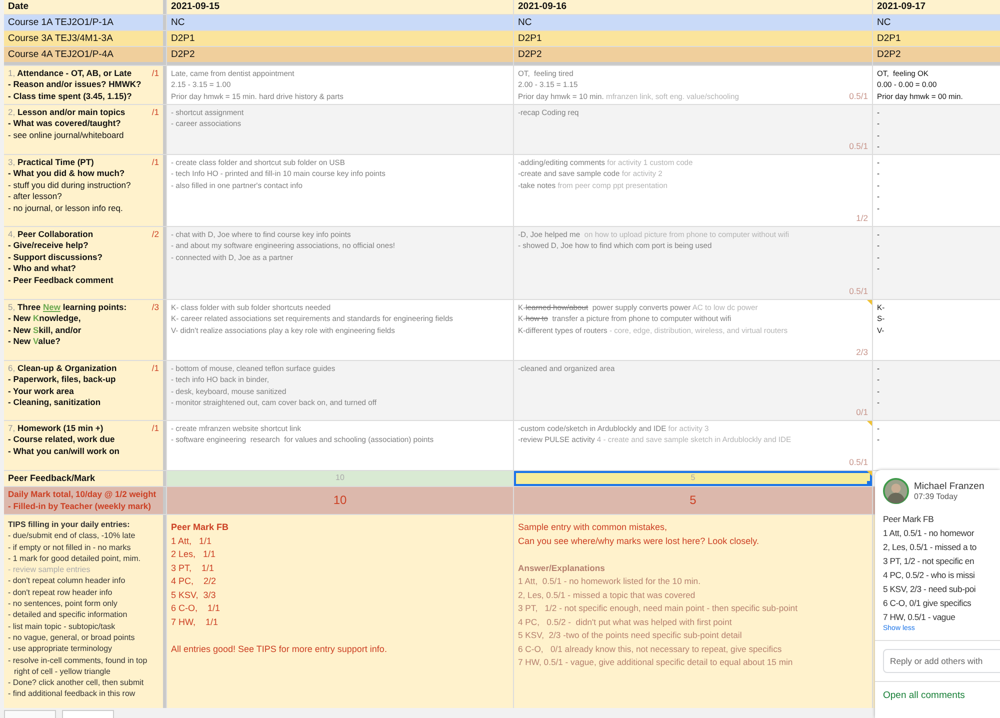 The image size is (1000, 718). Describe the element at coordinates (45, 319) in the screenshot. I see `prompt-line: - New Knowledge,` at that location.